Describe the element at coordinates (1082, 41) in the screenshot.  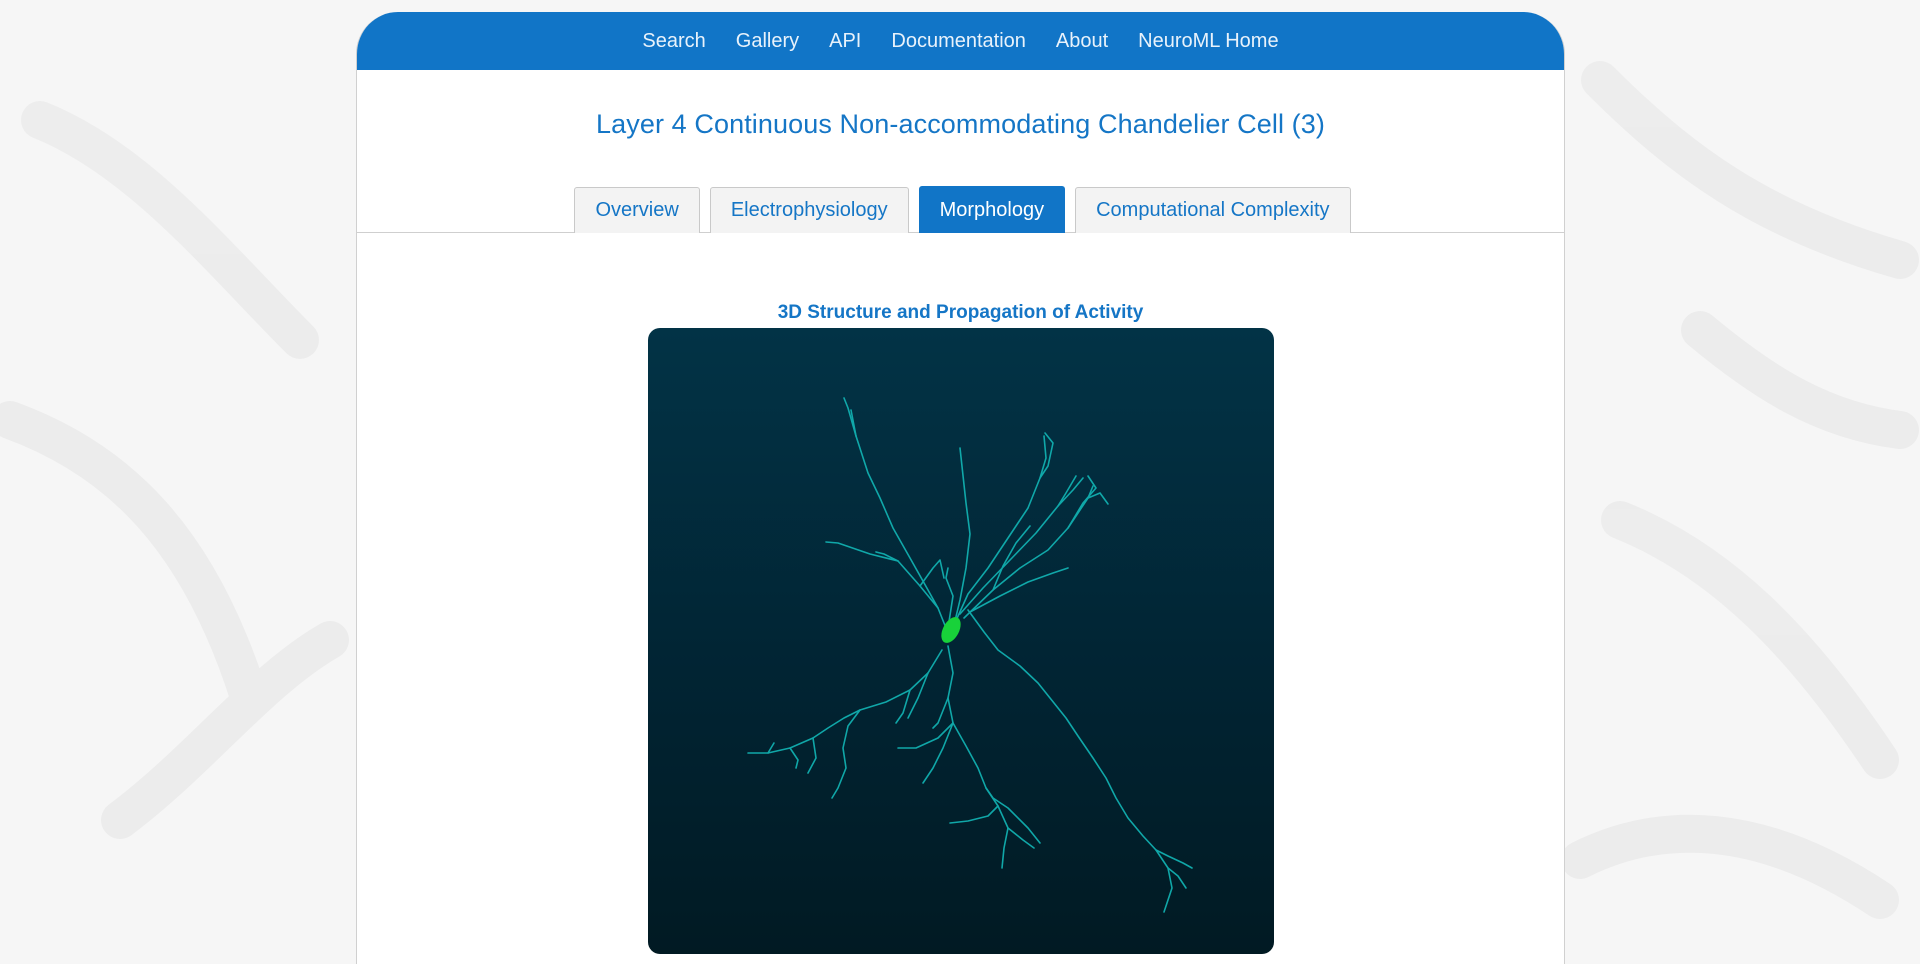
I see `nav-about: About` at that location.